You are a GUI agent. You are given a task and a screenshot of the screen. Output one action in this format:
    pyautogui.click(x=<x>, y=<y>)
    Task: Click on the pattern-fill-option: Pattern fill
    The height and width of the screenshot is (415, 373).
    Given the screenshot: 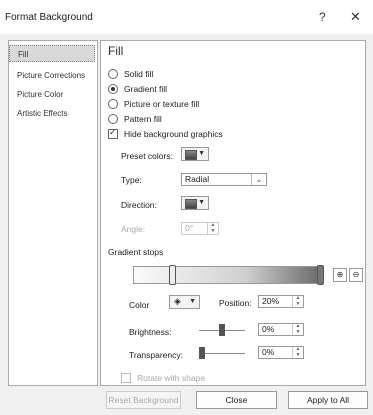 What is the action you would take?
    pyautogui.click(x=135, y=119)
    